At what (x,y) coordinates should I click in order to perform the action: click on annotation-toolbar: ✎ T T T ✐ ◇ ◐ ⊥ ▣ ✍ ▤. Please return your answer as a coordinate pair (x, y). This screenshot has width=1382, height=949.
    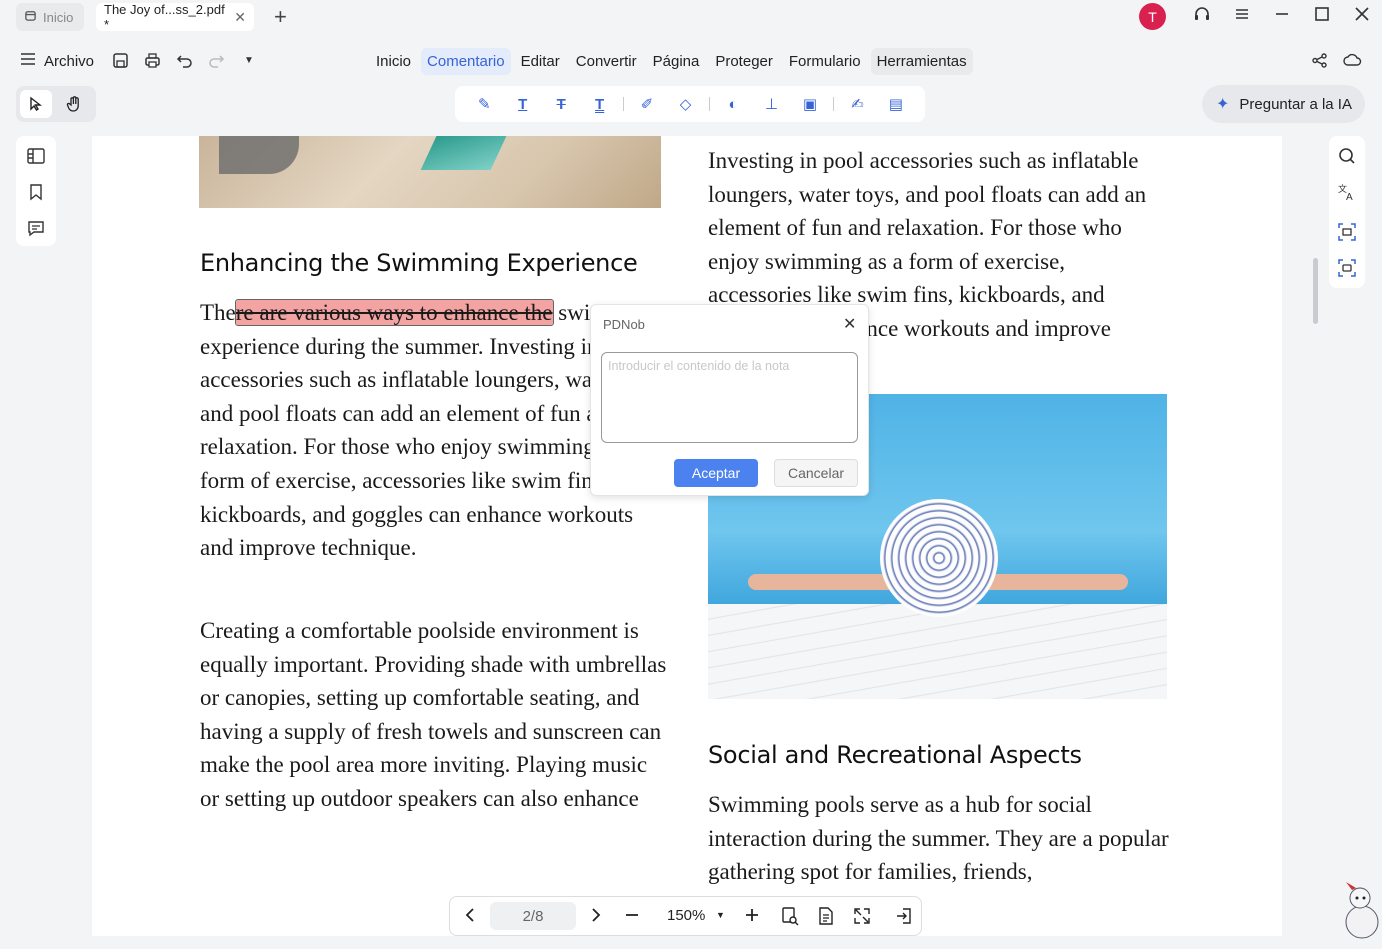
    Looking at the image, I should click on (690, 104).